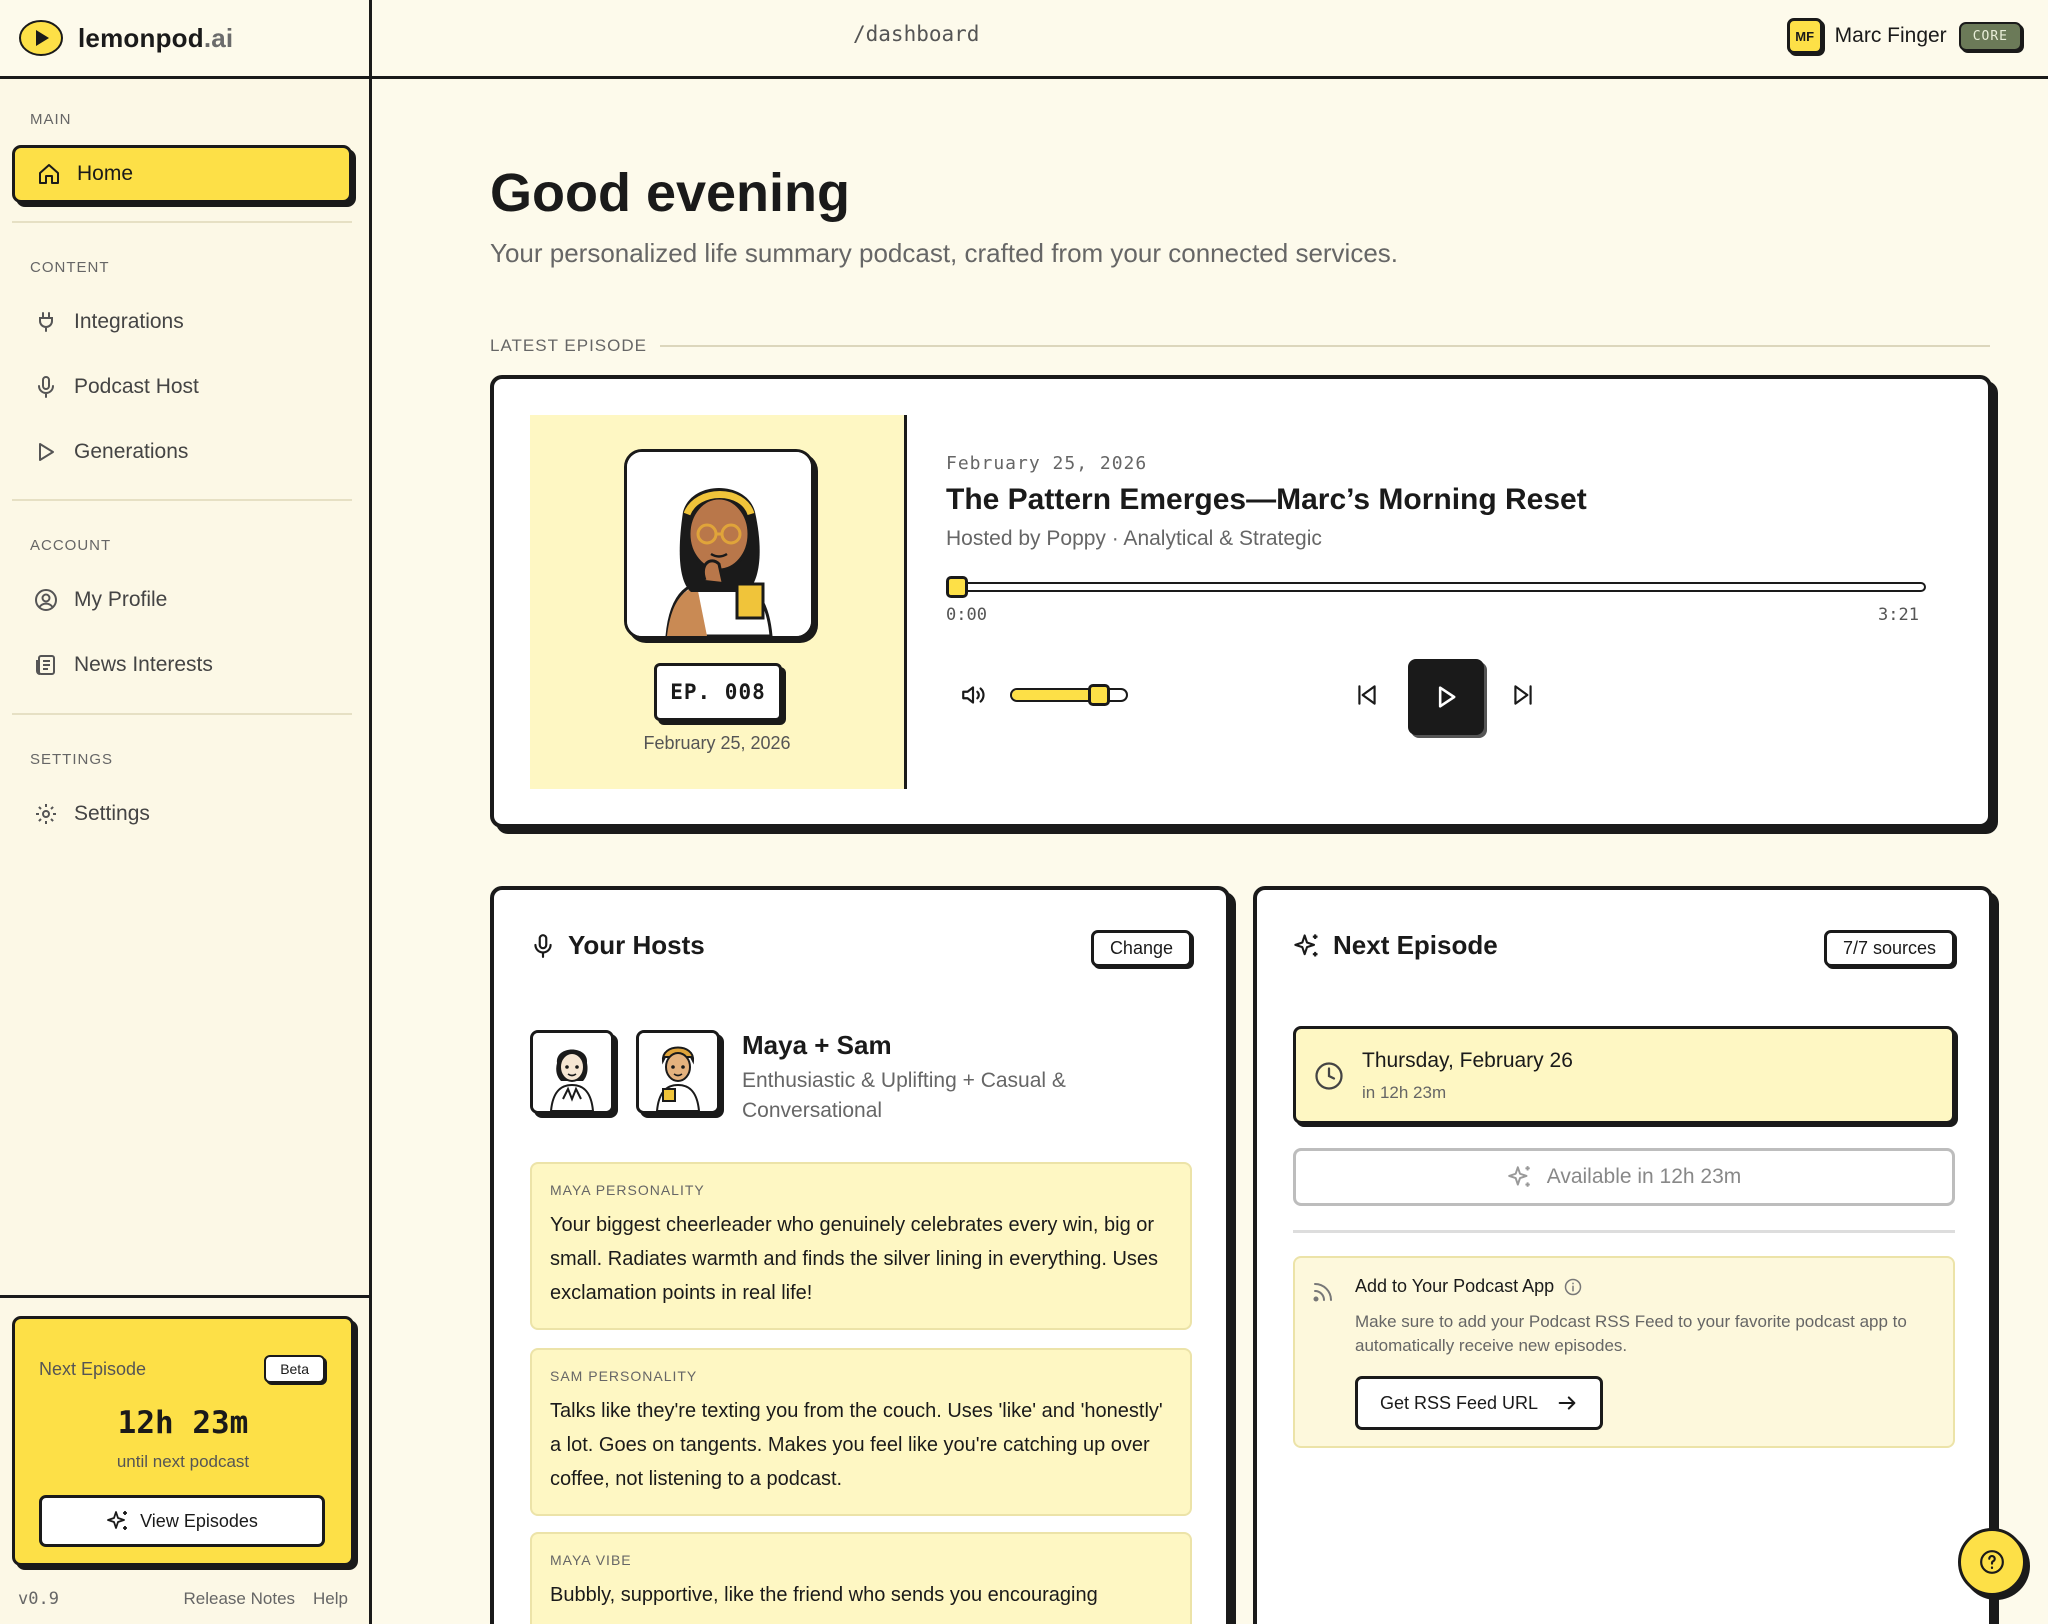 This screenshot has height=1624, width=2048. I want to click on brand-name: lemonpod.ai, so click(156, 37).